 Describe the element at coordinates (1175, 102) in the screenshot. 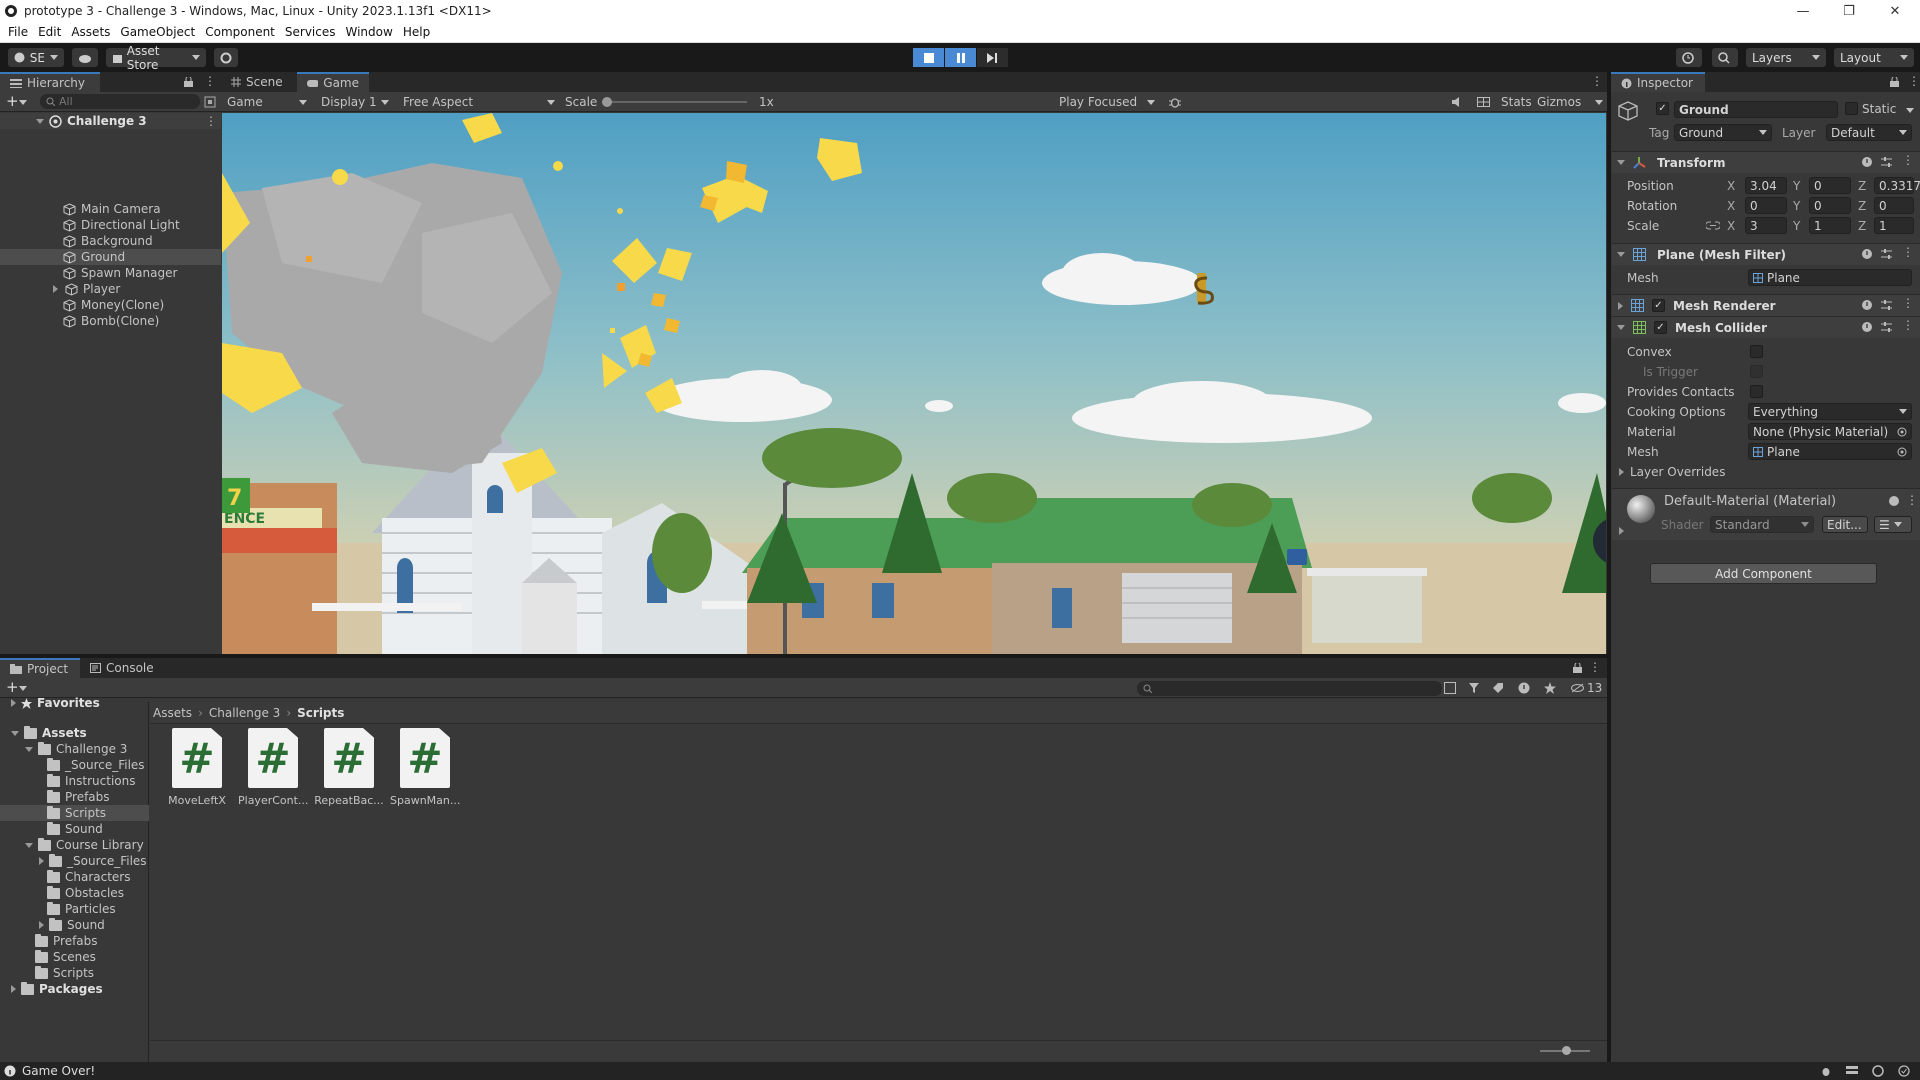

I see `bug-icon` at that location.